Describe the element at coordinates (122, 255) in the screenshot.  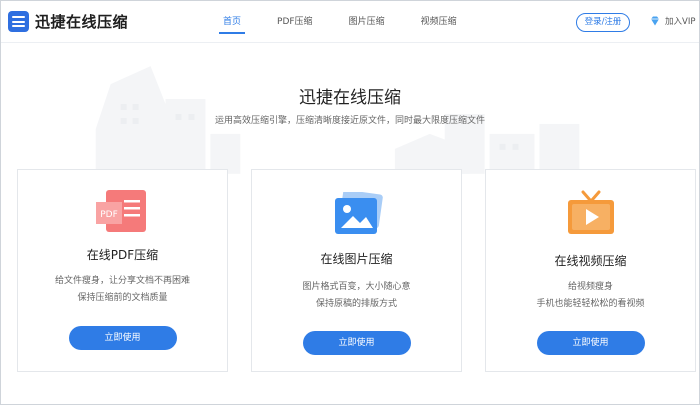
I see `card-title: 在线PDF压缩` at that location.